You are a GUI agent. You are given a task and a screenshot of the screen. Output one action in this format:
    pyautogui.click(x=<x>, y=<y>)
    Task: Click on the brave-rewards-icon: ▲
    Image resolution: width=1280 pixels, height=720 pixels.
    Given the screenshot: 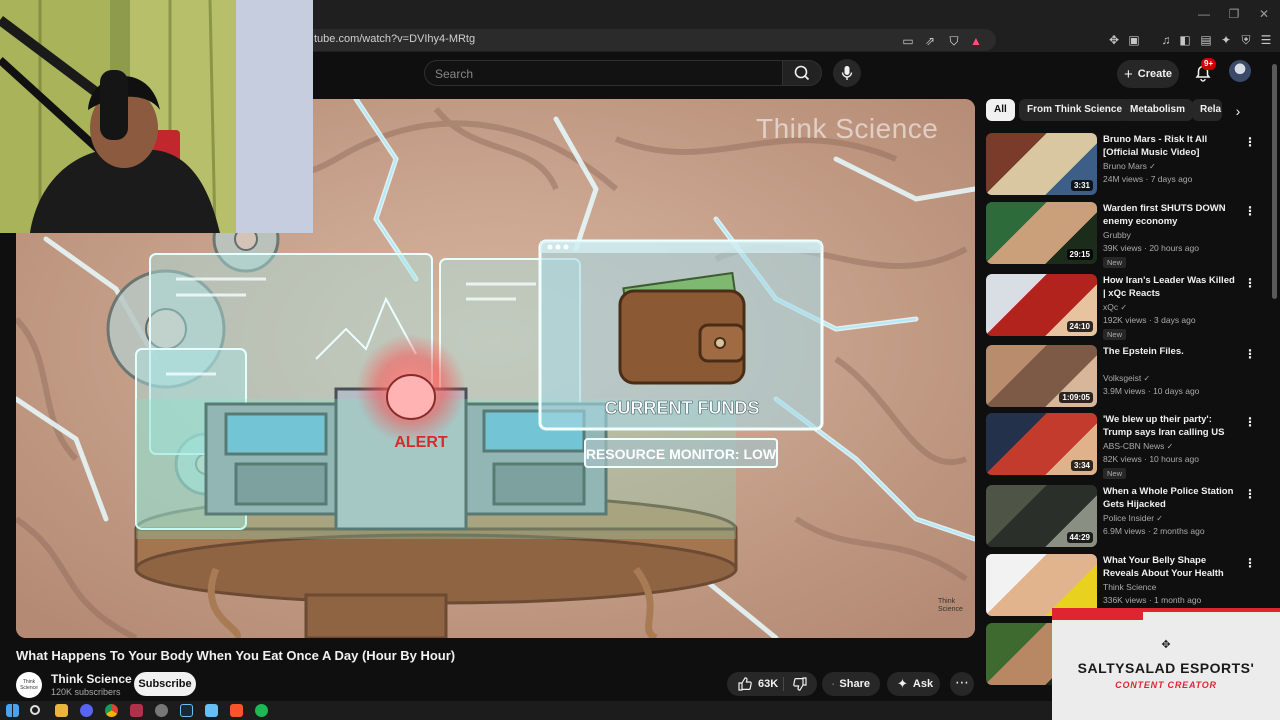 What is the action you would take?
    pyautogui.click(x=976, y=41)
    